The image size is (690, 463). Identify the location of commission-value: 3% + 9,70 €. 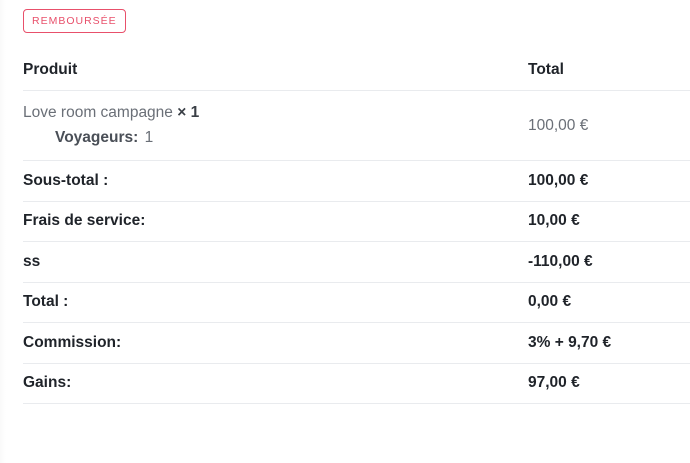
(570, 342).